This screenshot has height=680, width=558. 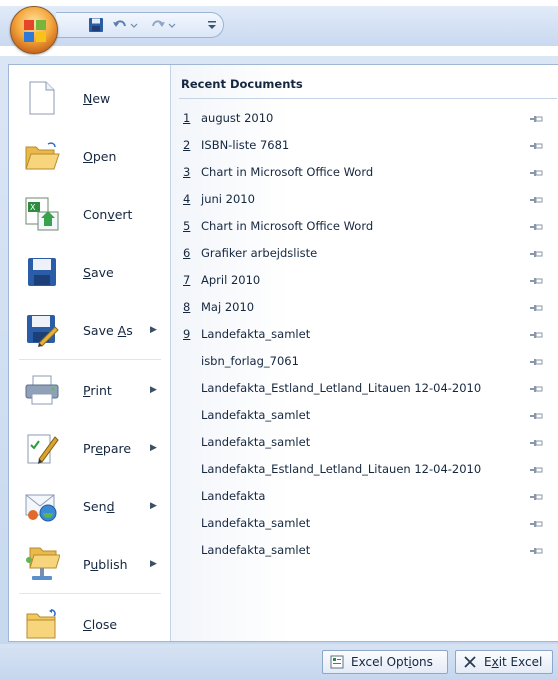 What do you see at coordinates (90, 156) in the screenshot?
I see `open-command: Open` at bounding box center [90, 156].